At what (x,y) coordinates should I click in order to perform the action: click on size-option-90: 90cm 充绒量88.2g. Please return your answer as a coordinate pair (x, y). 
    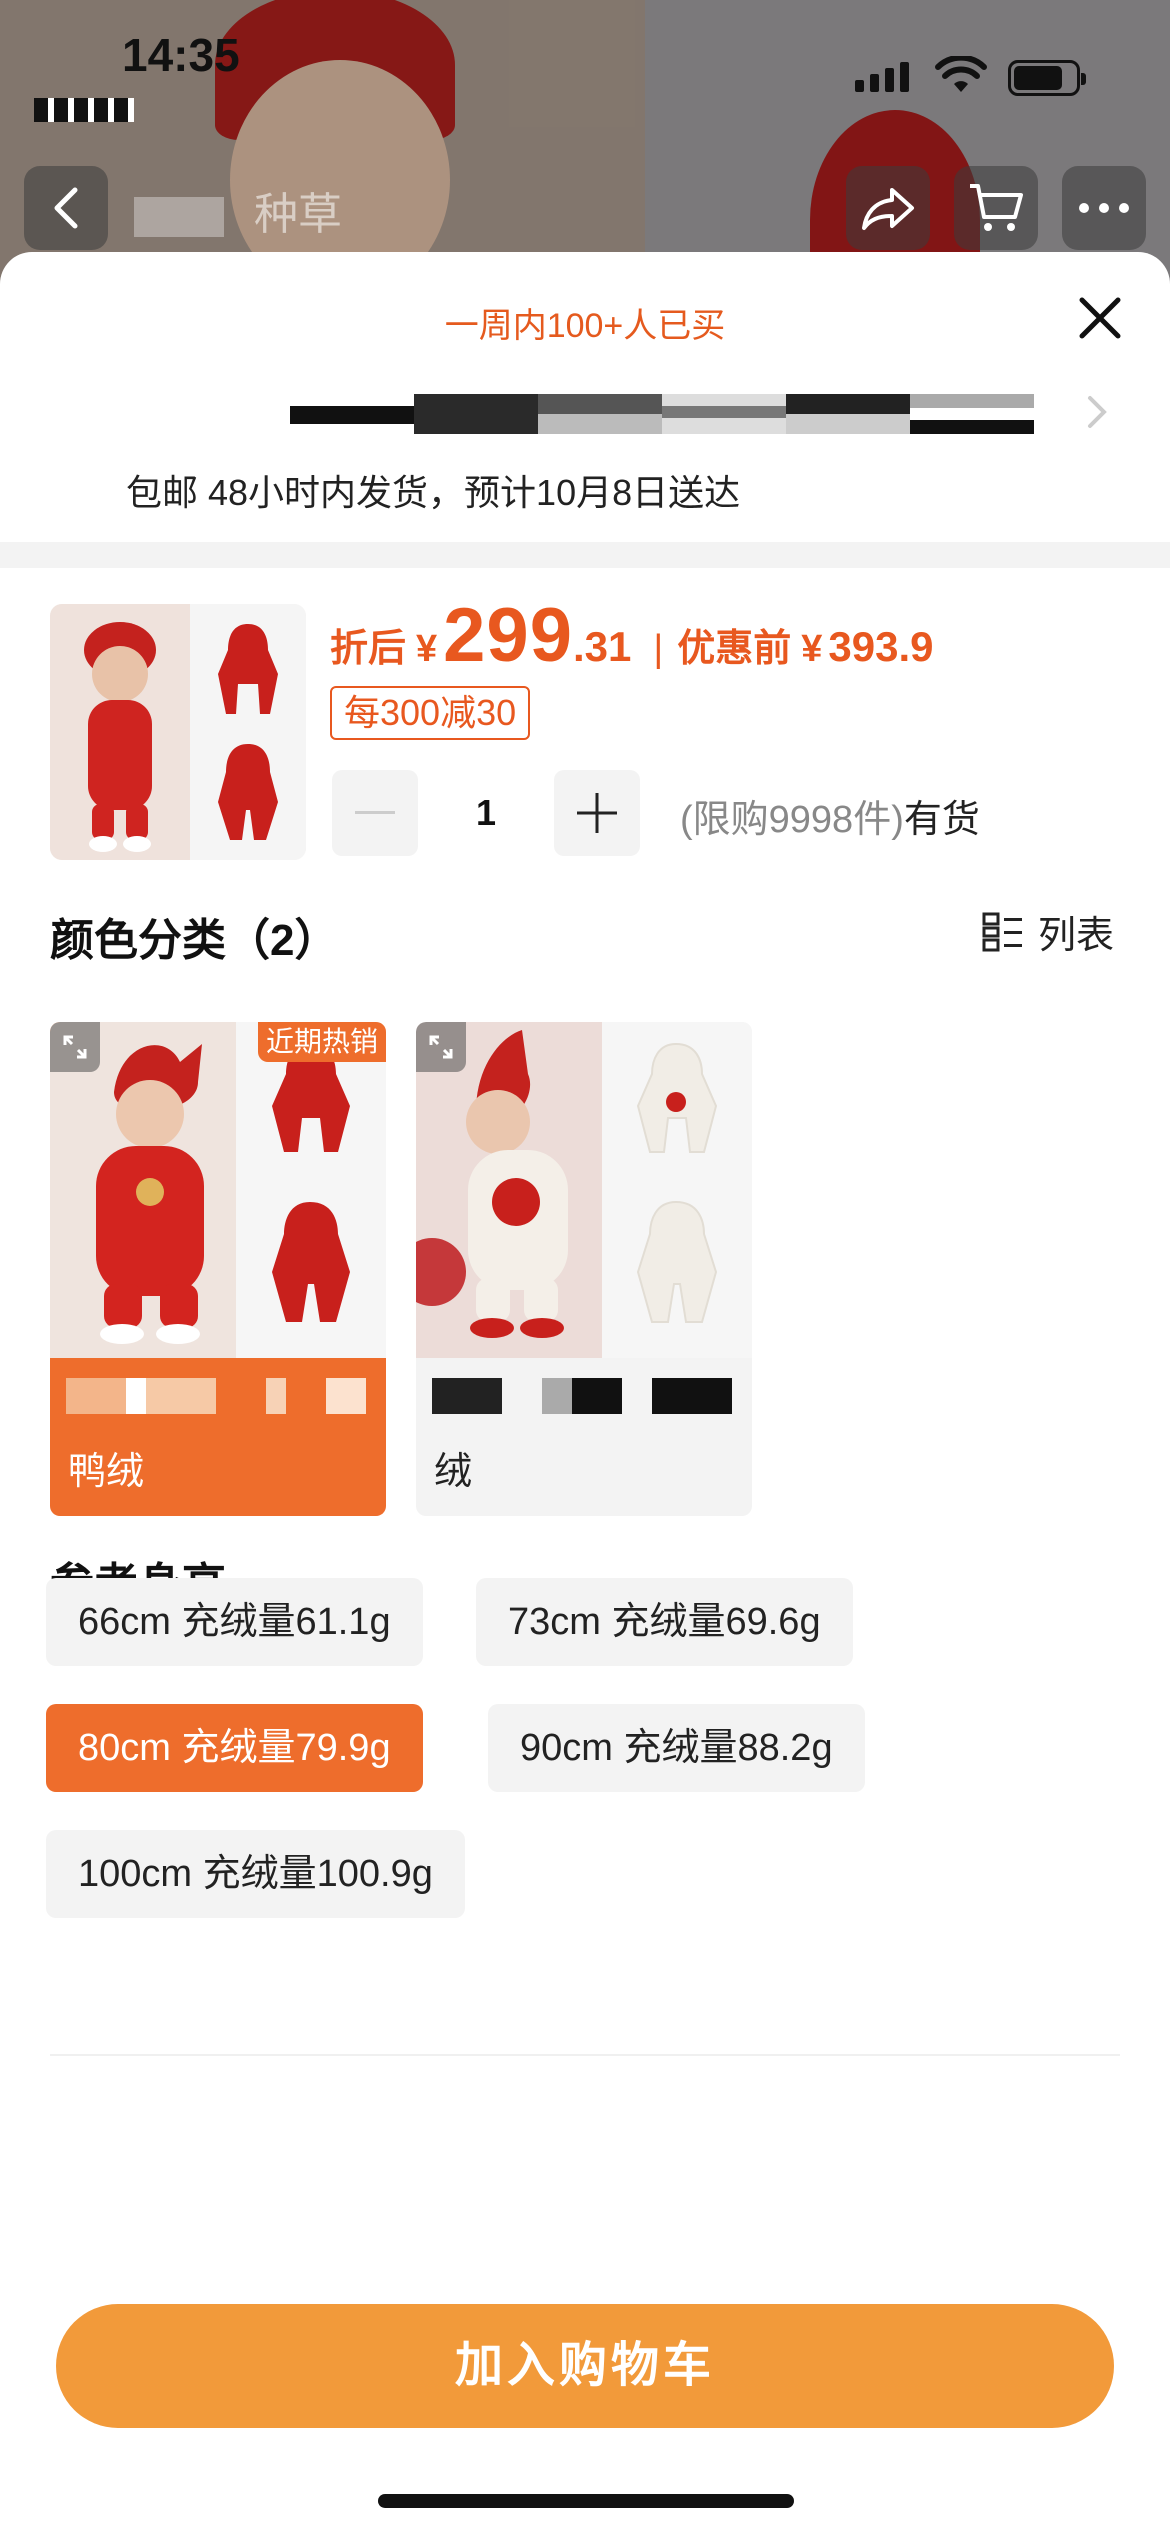
    Looking at the image, I should click on (676, 1748).